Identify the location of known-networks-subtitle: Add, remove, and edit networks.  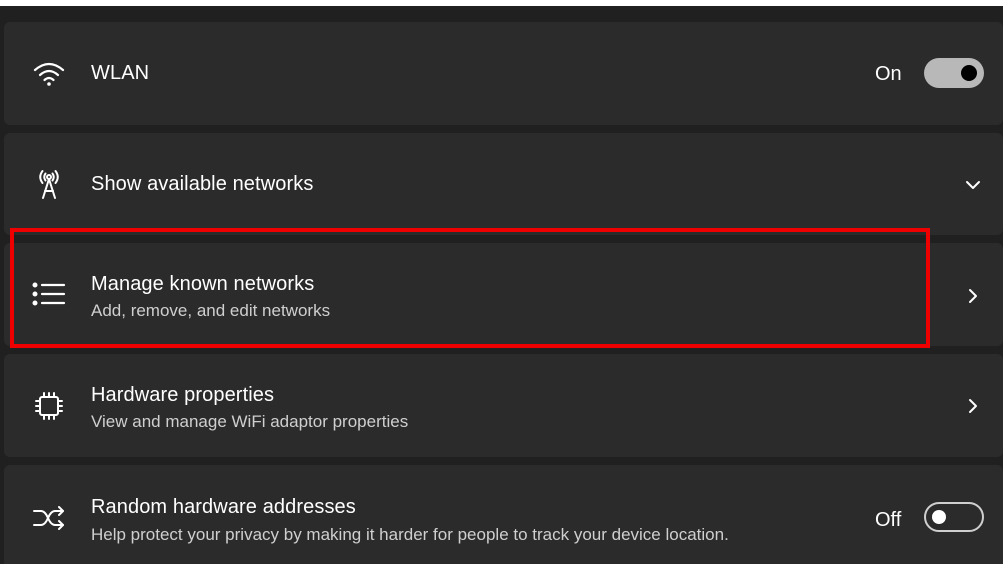
(211, 310).